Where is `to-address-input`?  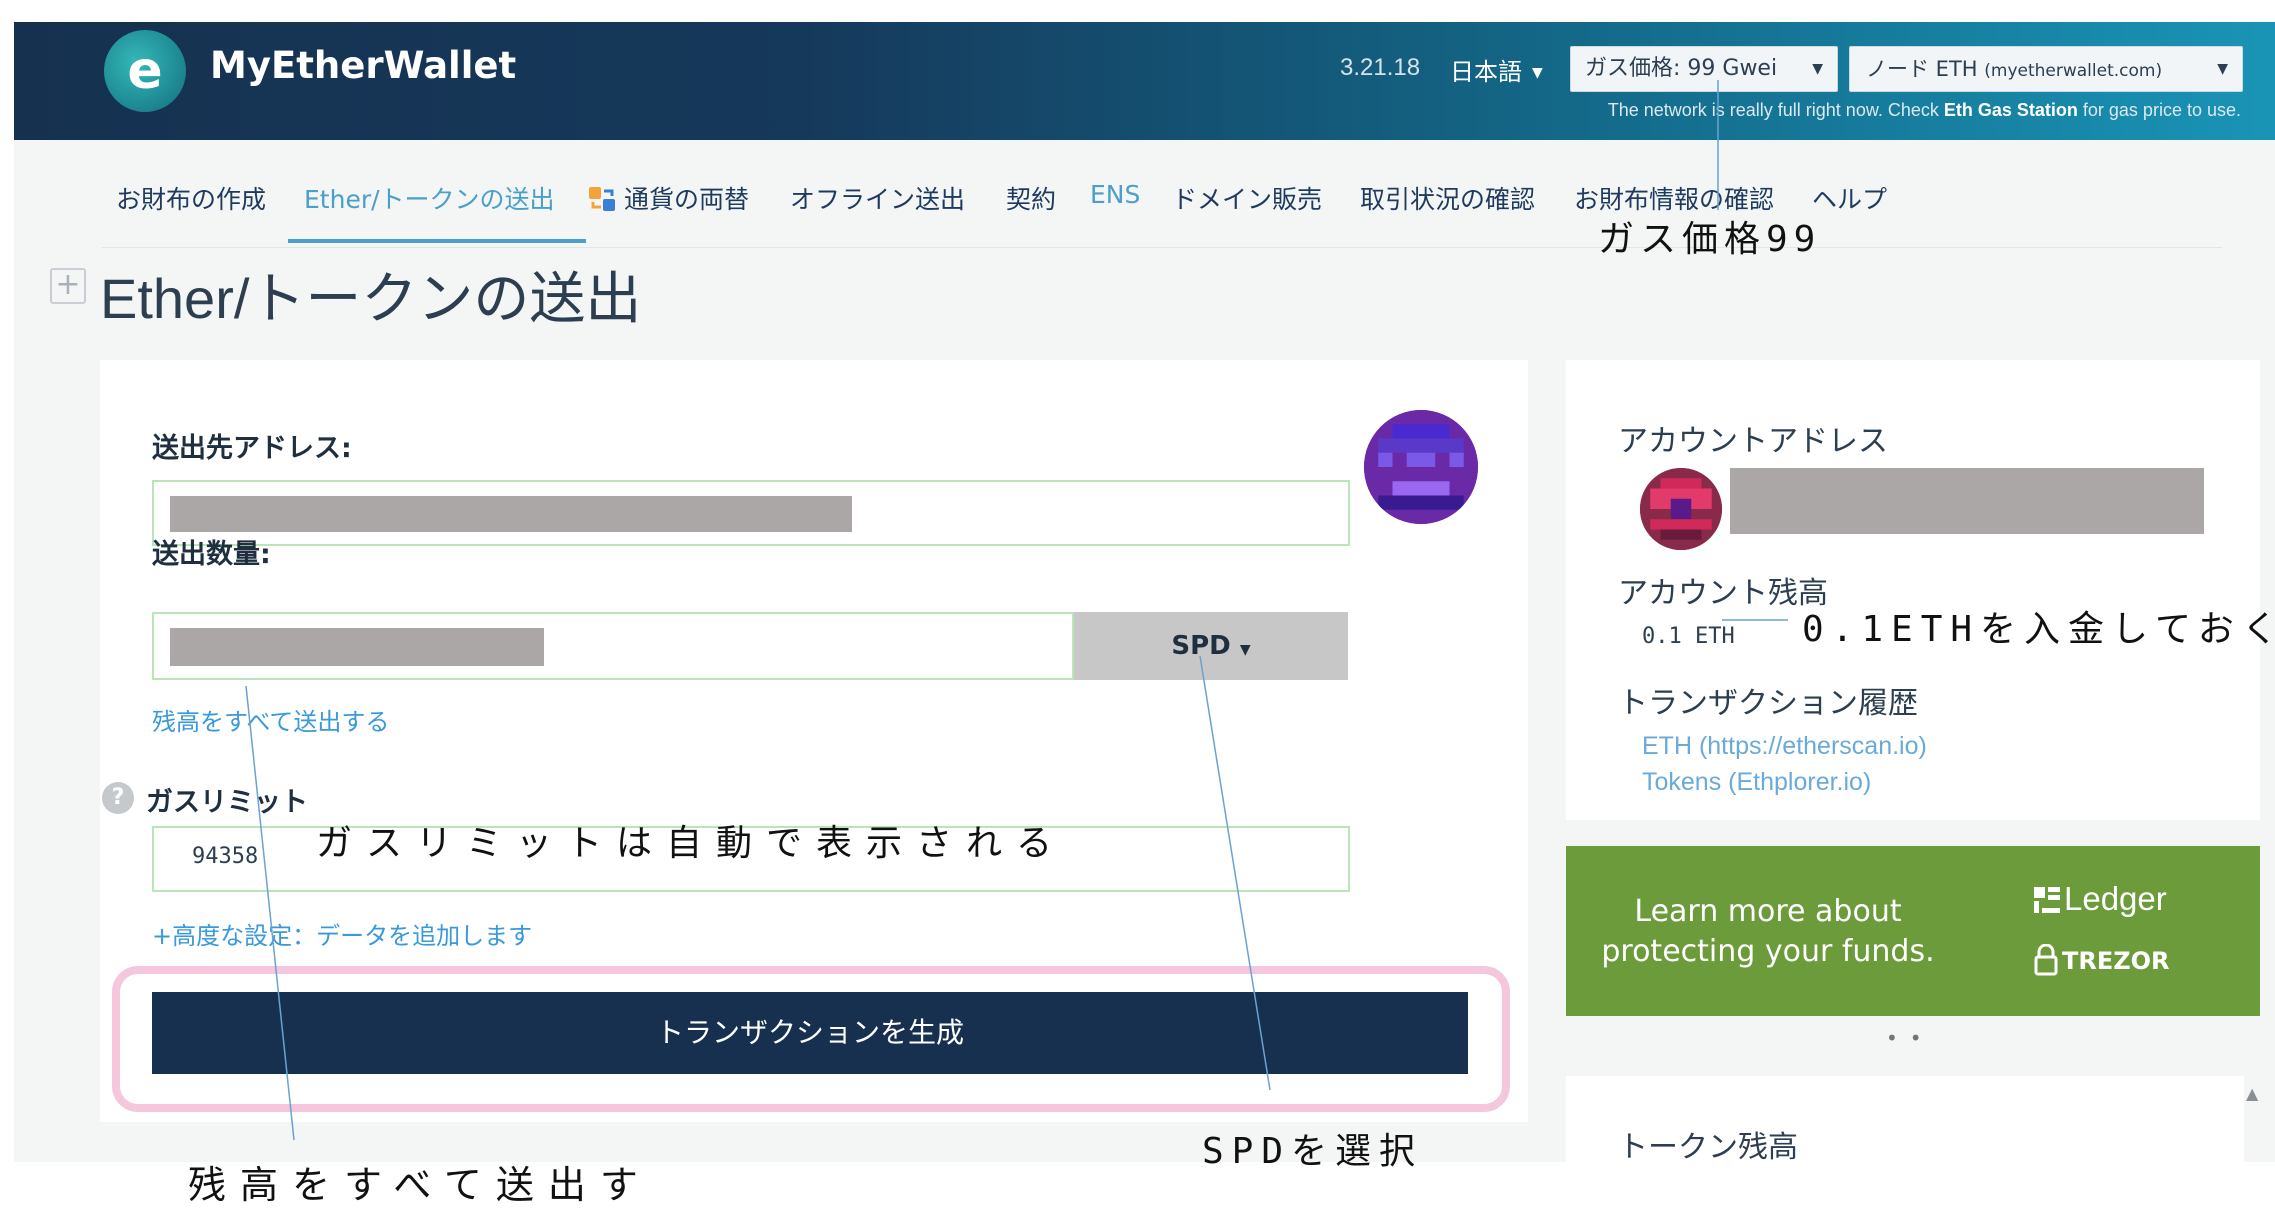
to-address-input is located at coordinates (751, 513).